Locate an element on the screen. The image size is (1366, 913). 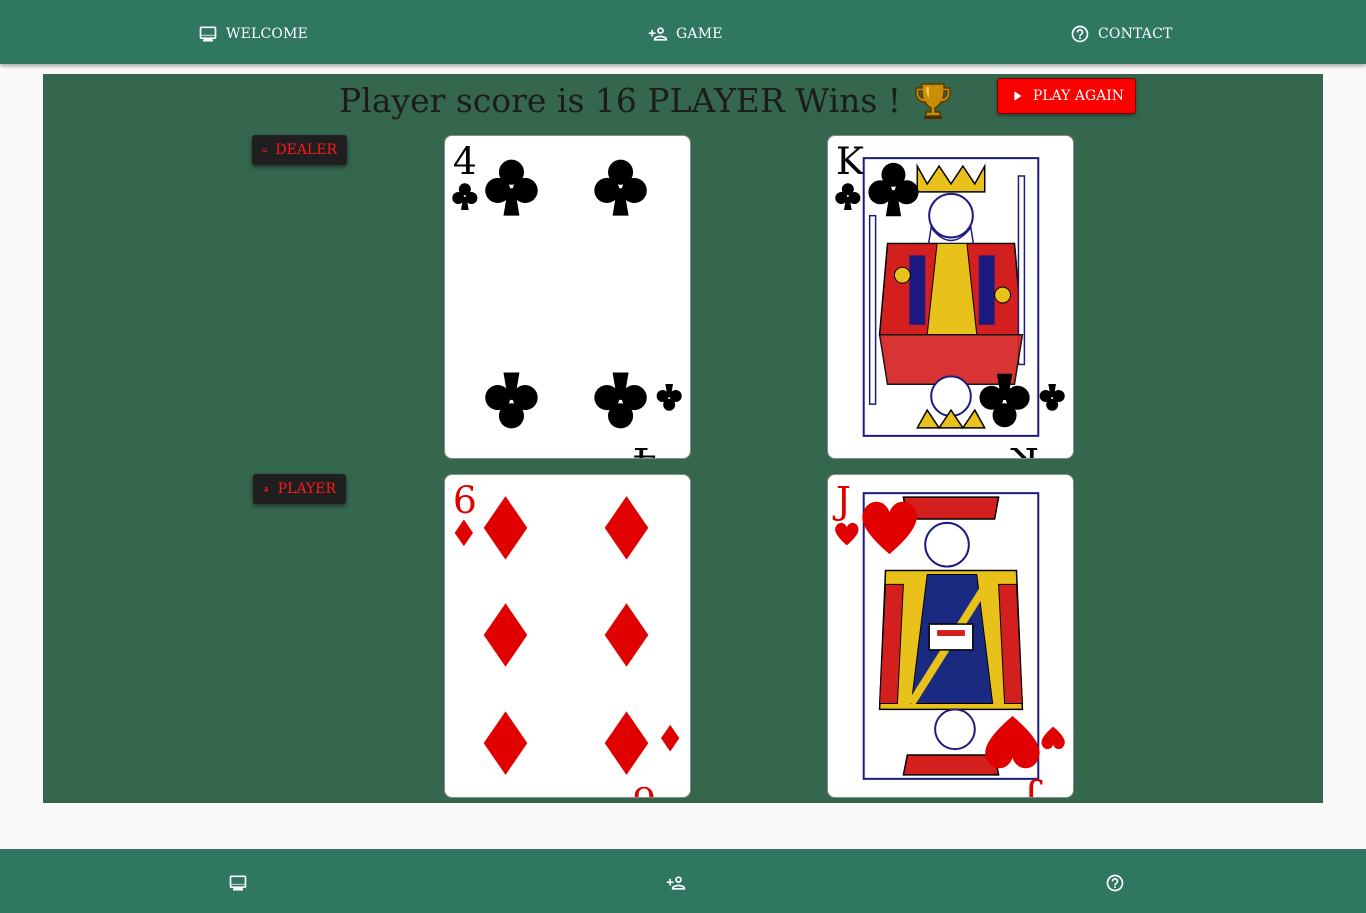
bottom-nav-welcome-button is located at coordinates (239, 884).